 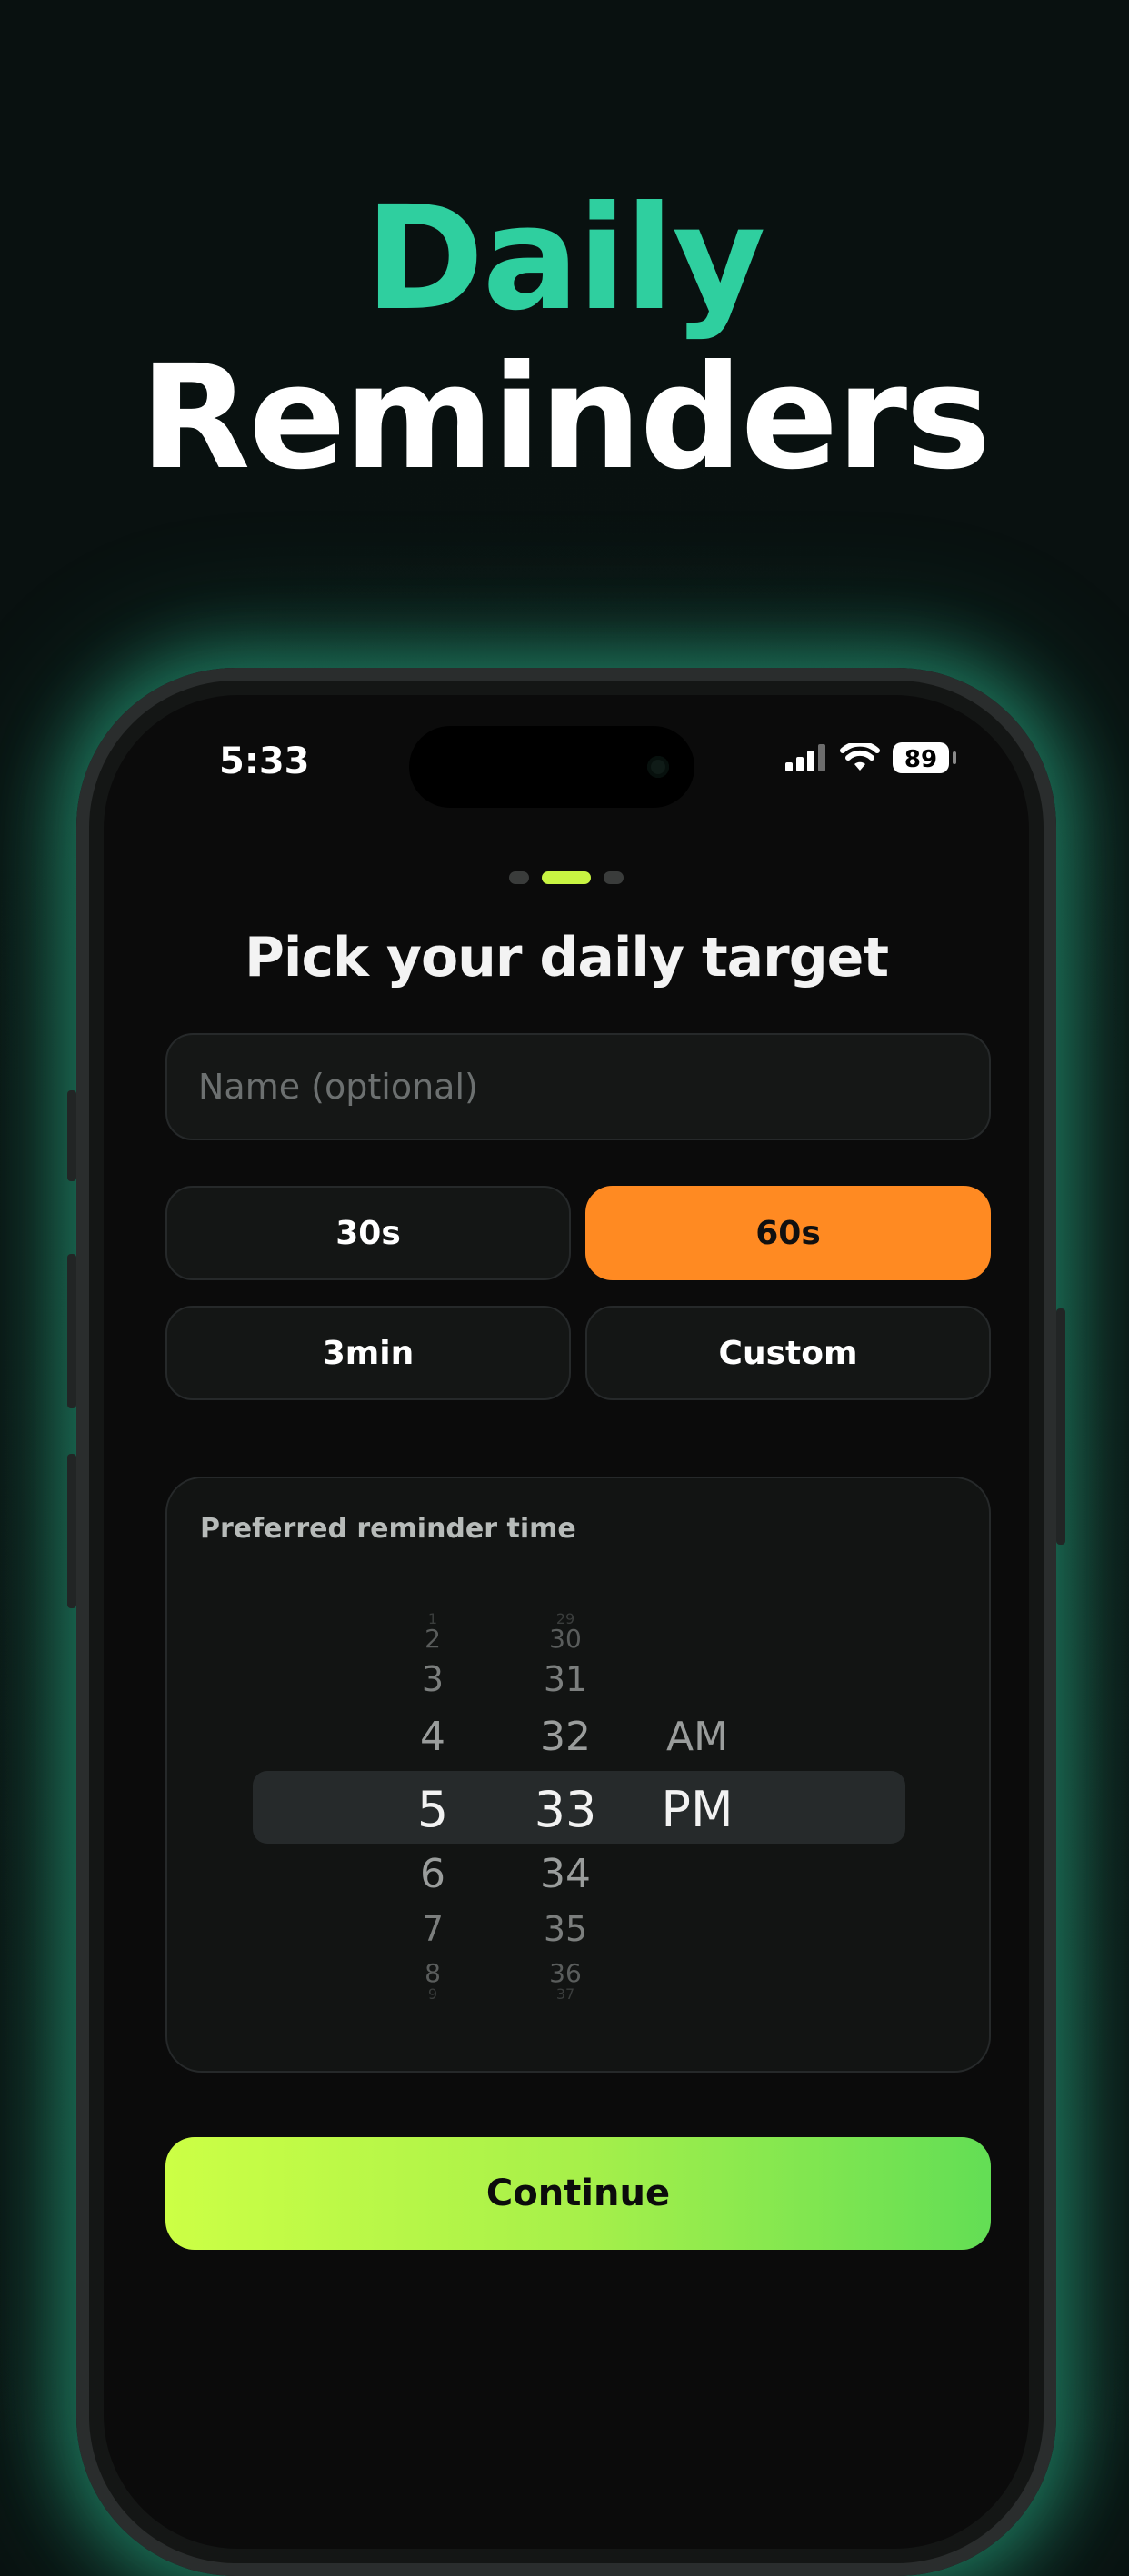 I want to click on minute-option: 34, so click(x=565, y=1874).